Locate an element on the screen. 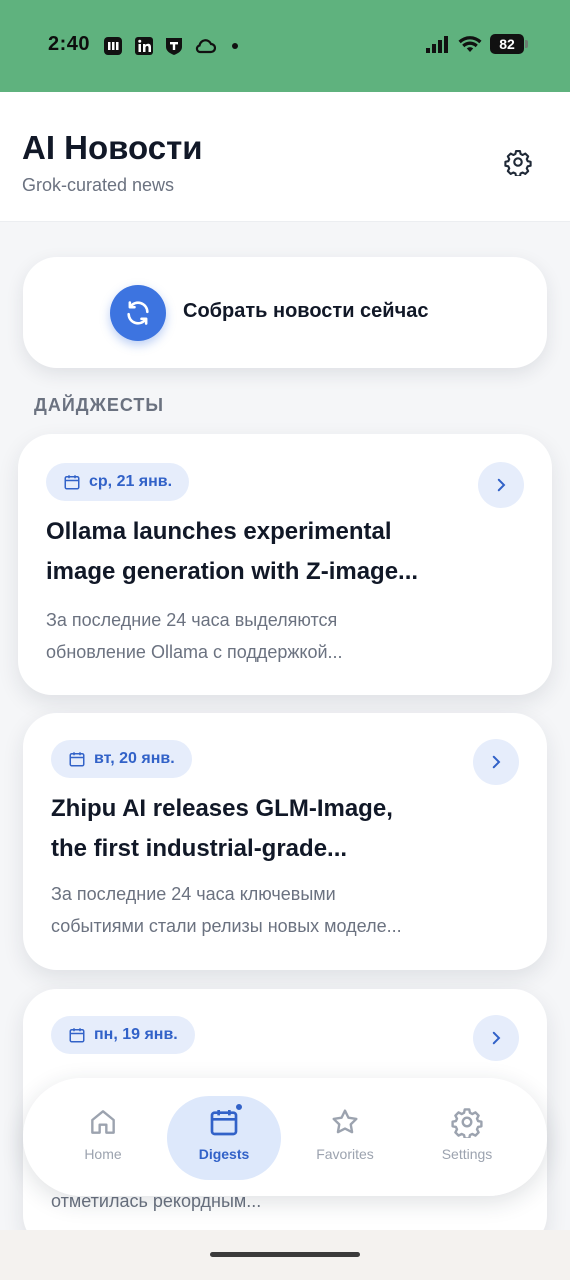 This screenshot has height=1280, width=570. home-icon is located at coordinates (103, 1122).